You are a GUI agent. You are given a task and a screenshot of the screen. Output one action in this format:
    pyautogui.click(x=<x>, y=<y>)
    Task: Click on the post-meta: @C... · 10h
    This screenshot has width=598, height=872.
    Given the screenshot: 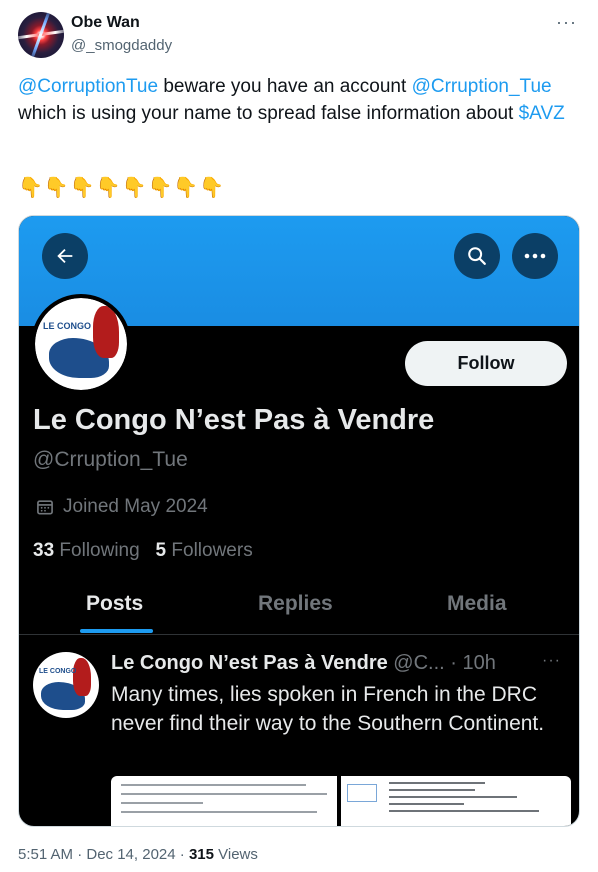 What is the action you would take?
    pyautogui.click(x=441, y=663)
    